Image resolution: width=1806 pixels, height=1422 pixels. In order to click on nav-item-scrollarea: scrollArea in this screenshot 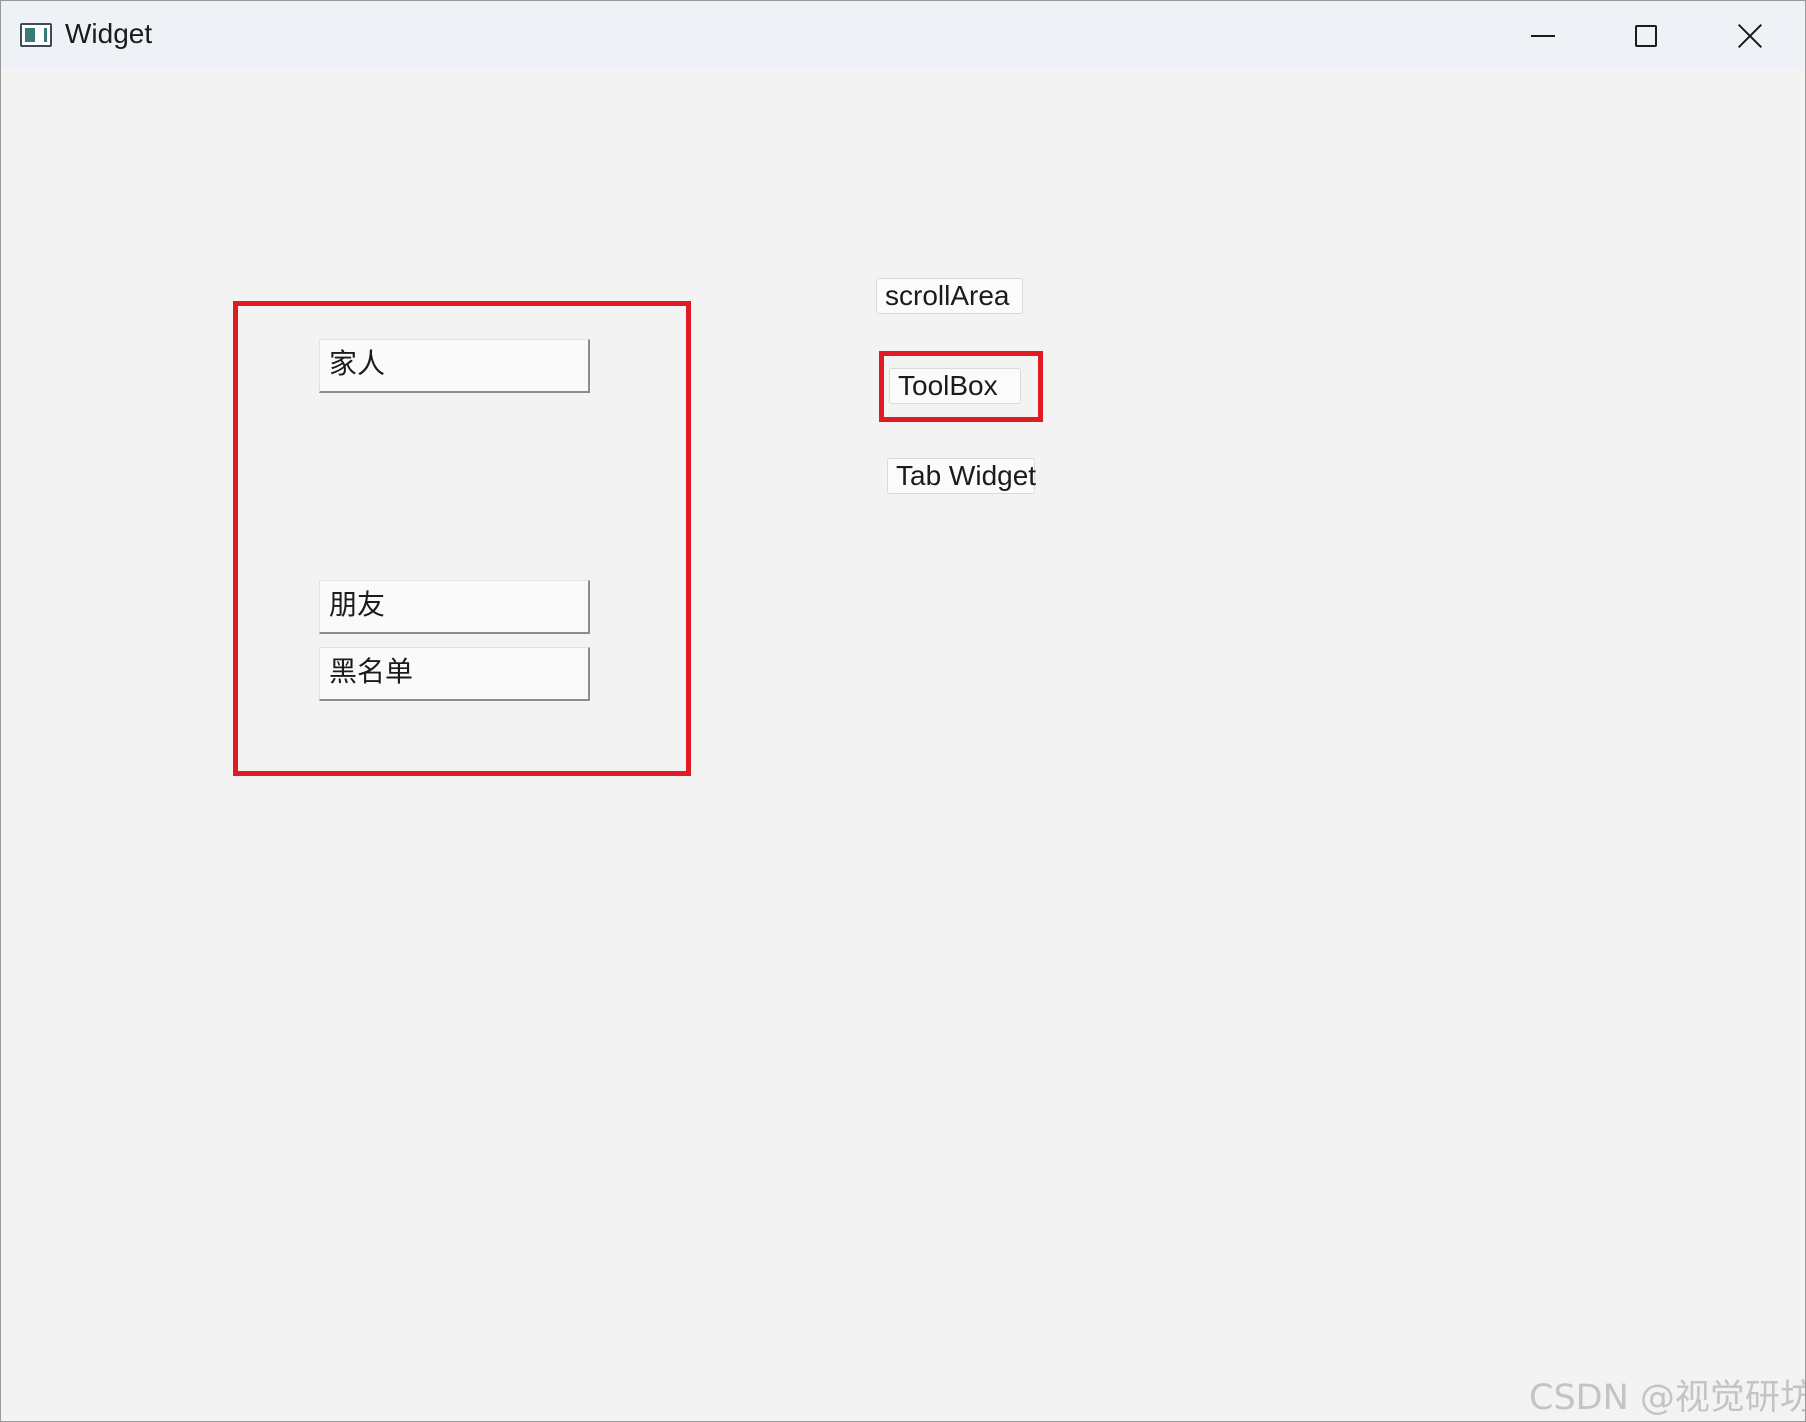, I will do `click(949, 296)`.